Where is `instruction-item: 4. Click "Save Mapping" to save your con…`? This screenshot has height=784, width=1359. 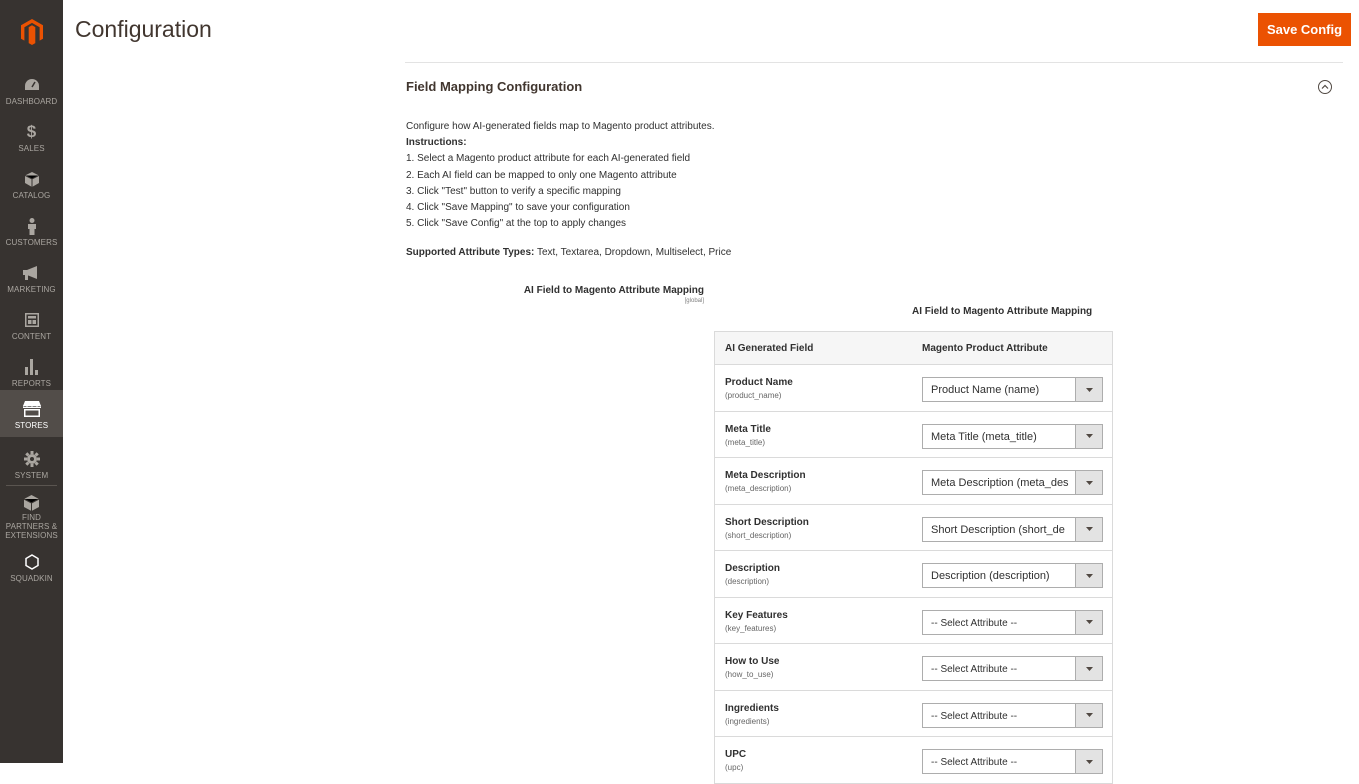 instruction-item: 4. Click "Save Mapping" to save your con… is located at coordinates (518, 208).